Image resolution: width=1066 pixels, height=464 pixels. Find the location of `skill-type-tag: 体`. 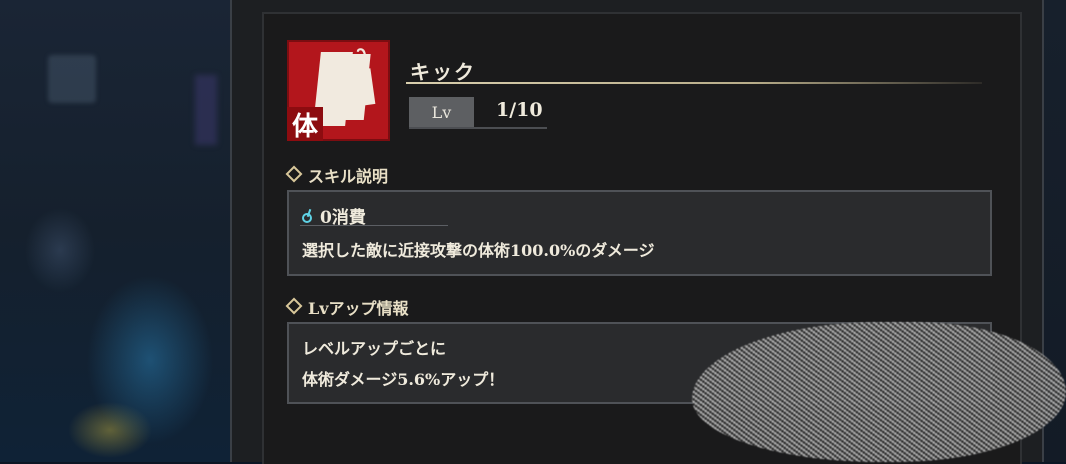

skill-type-tag: 体 is located at coordinates (305, 124).